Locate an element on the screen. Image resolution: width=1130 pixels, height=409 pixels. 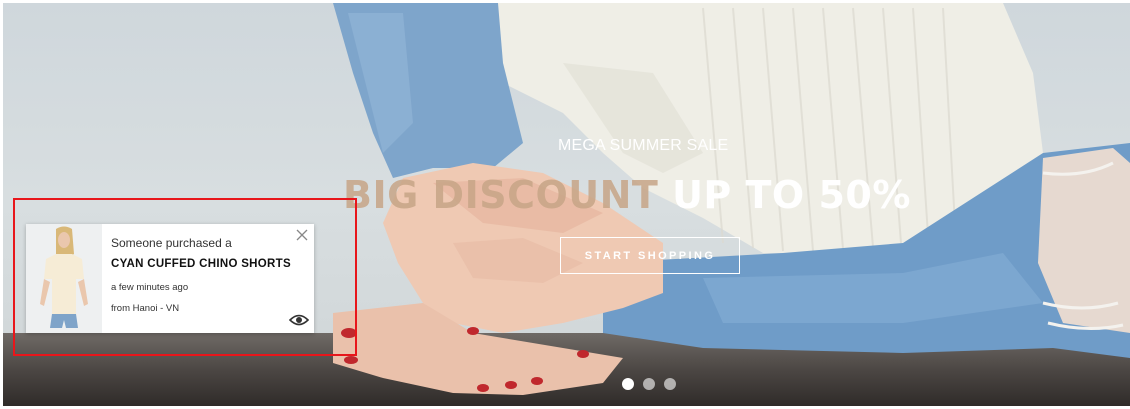
annotation-highlight-box is located at coordinates (185, 277).